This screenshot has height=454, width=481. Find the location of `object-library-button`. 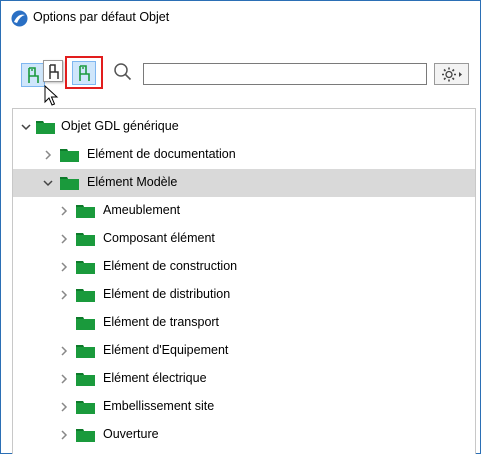

object-library-button is located at coordinates (33, 75).